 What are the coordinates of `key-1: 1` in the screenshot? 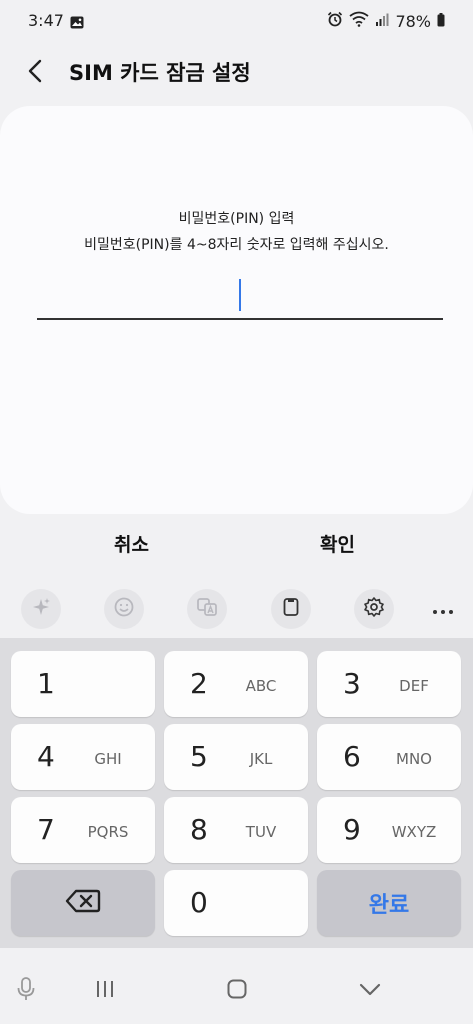 It's located at (83, 684).